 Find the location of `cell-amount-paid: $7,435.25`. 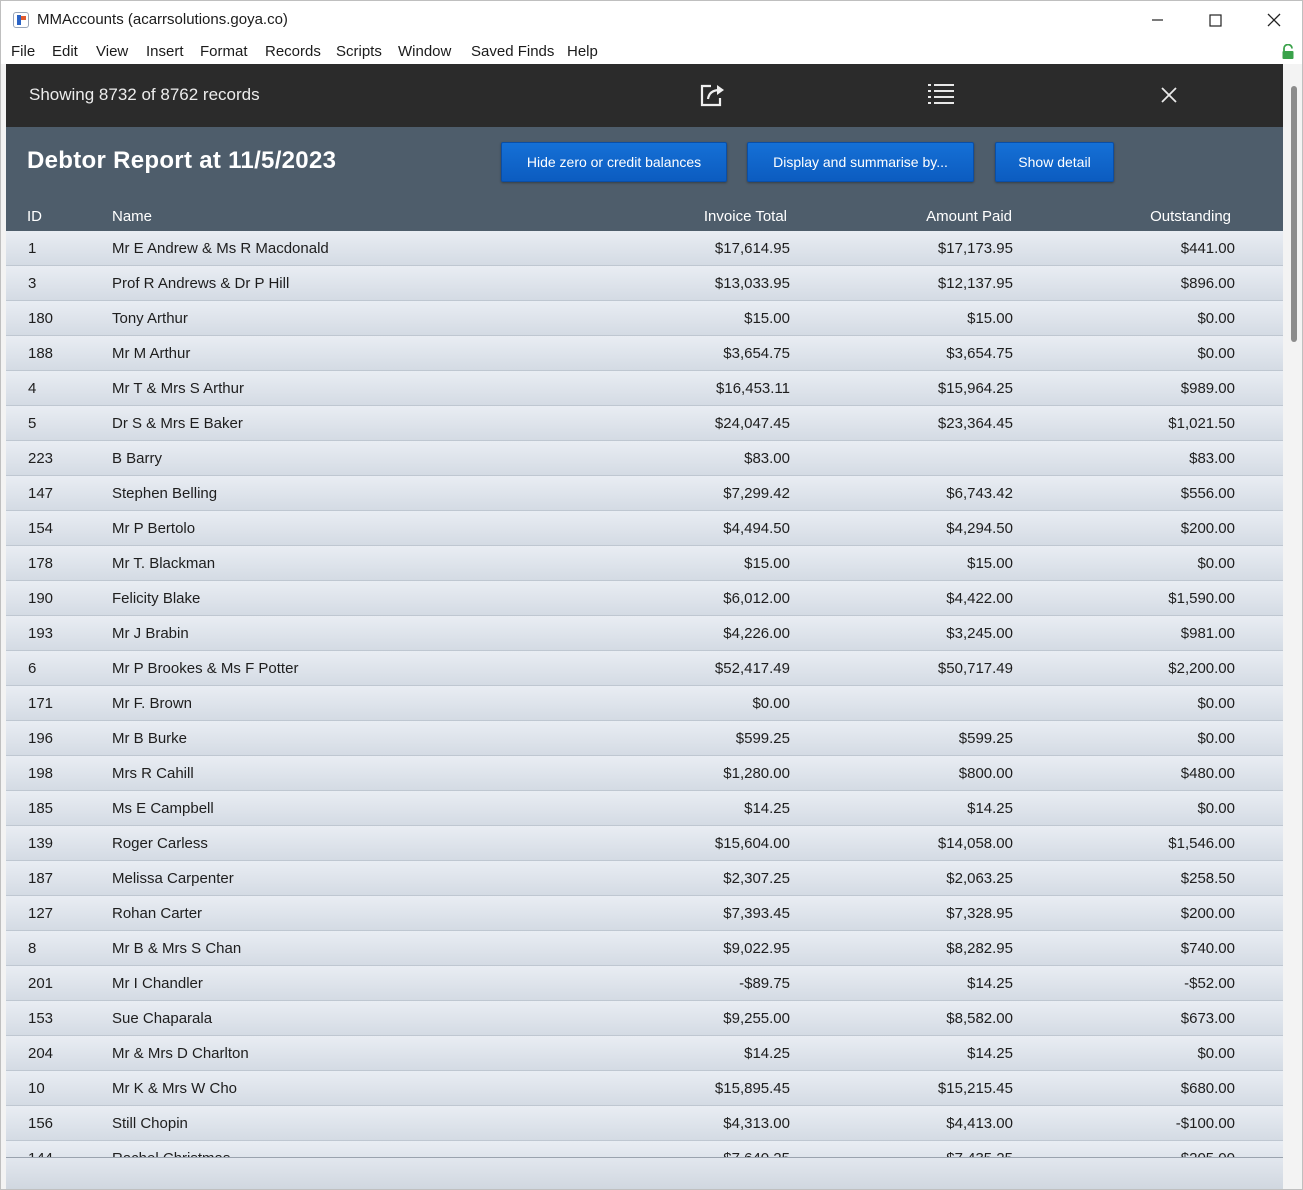

cell-amount-paid: $7,435.25 is located at coordinates (979, 1153).